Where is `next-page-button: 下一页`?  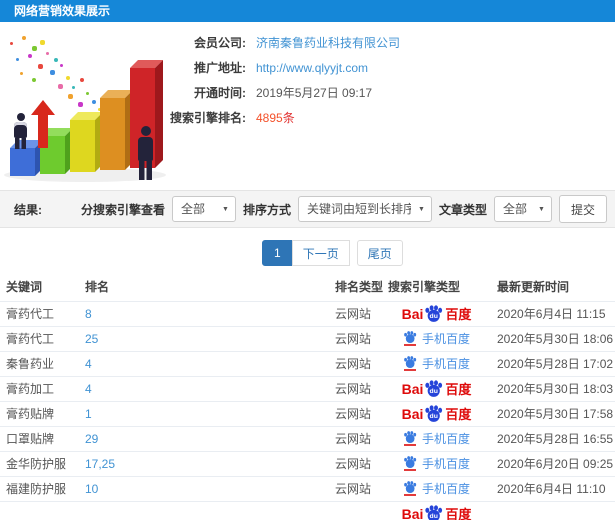 next-page-button: 下一页 is located at coordinates (320, 253).